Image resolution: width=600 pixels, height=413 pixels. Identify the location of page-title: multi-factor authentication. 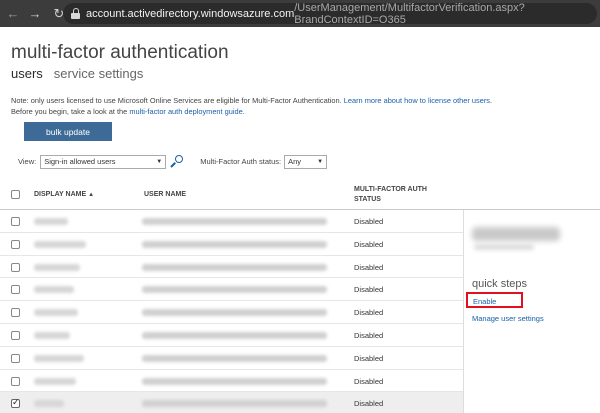
(120, 52).